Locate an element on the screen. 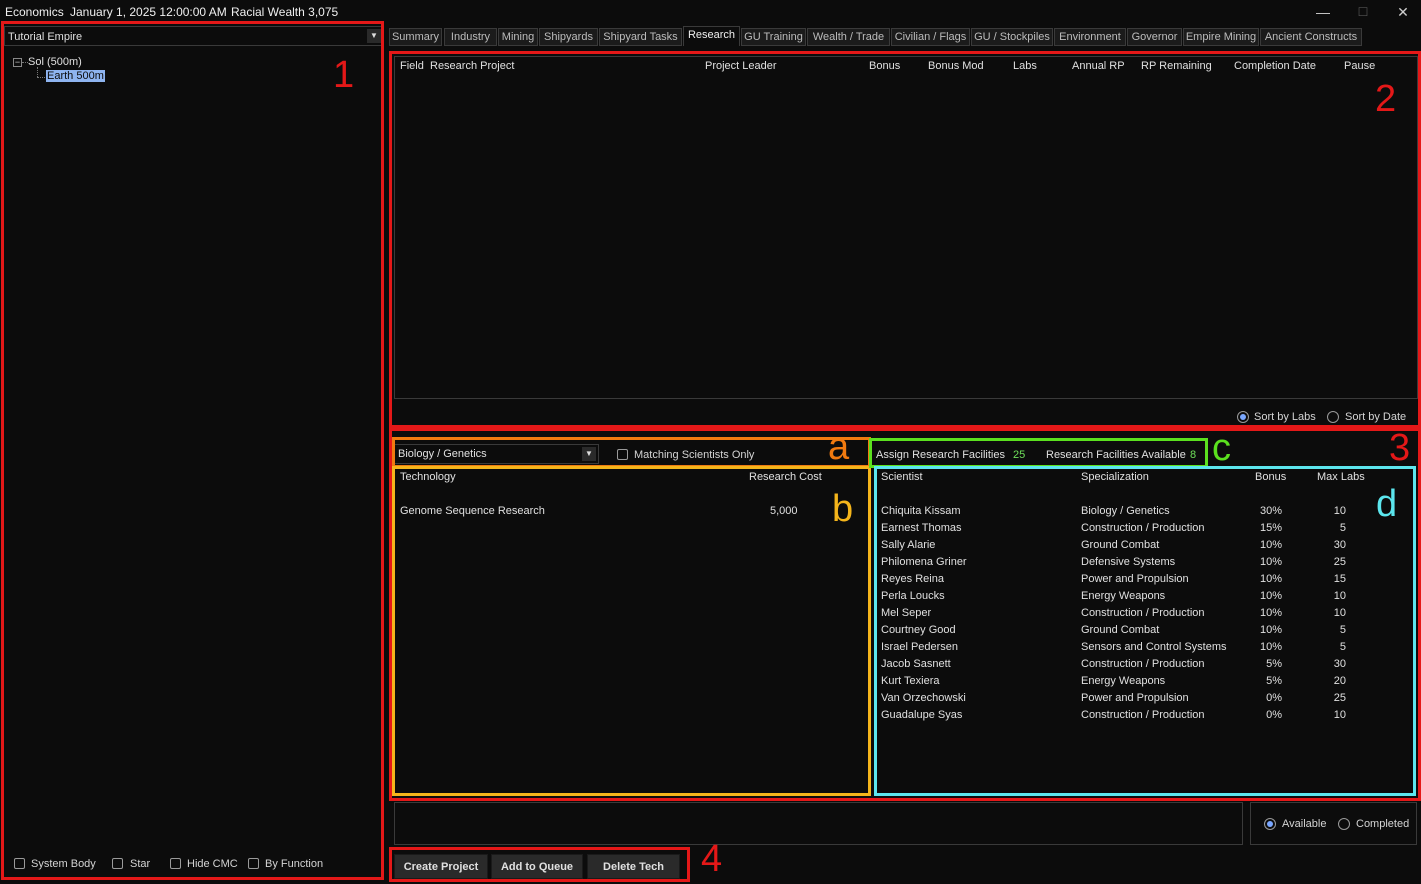 The image size is (1421, 884). col-sci-bonus: Bonus is located at coordinates (1270, 477).